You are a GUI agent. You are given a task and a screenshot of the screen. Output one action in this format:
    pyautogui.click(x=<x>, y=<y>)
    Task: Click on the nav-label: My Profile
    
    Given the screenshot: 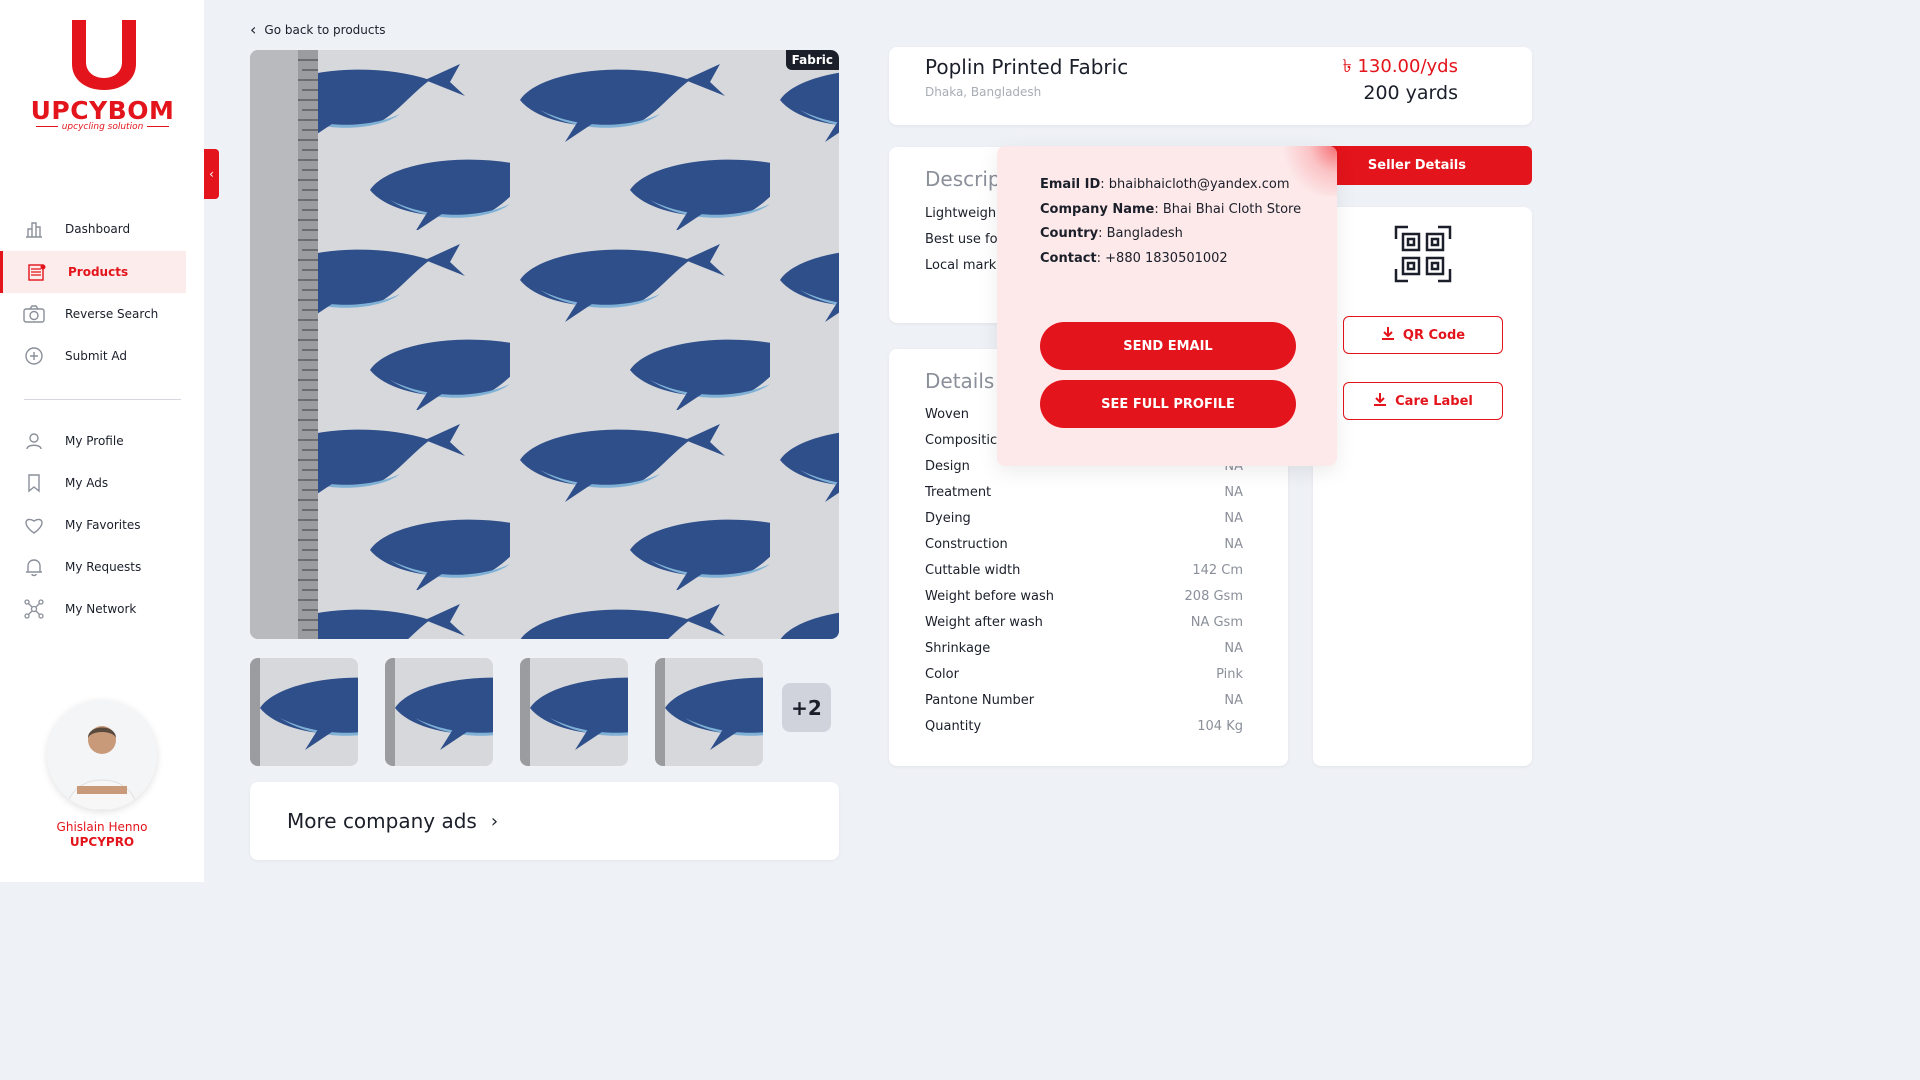 What is the action you would take?
    pyautogui.click(x=94, y=441)
    